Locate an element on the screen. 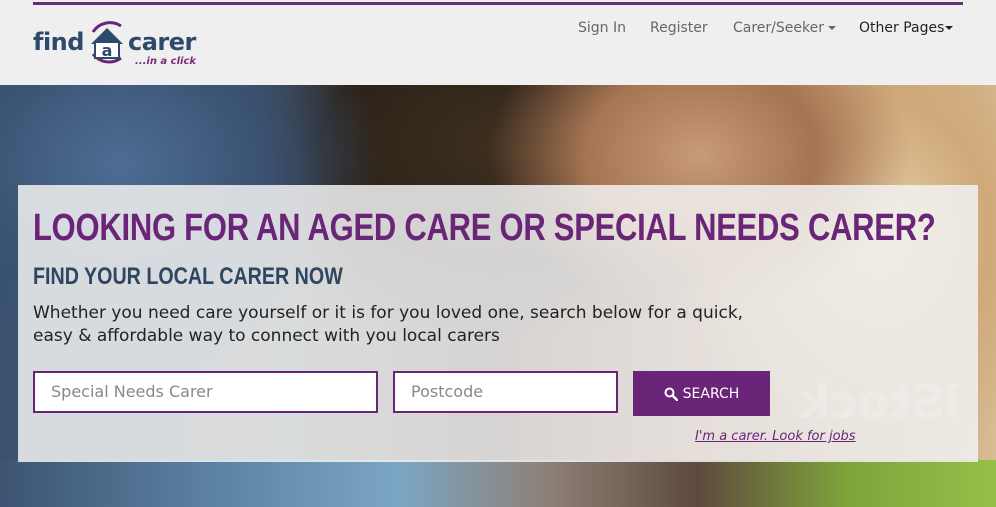 The width and height of the screenshot is (996, 507). logo-word-carer: carer is located at coordinates (162, 42).